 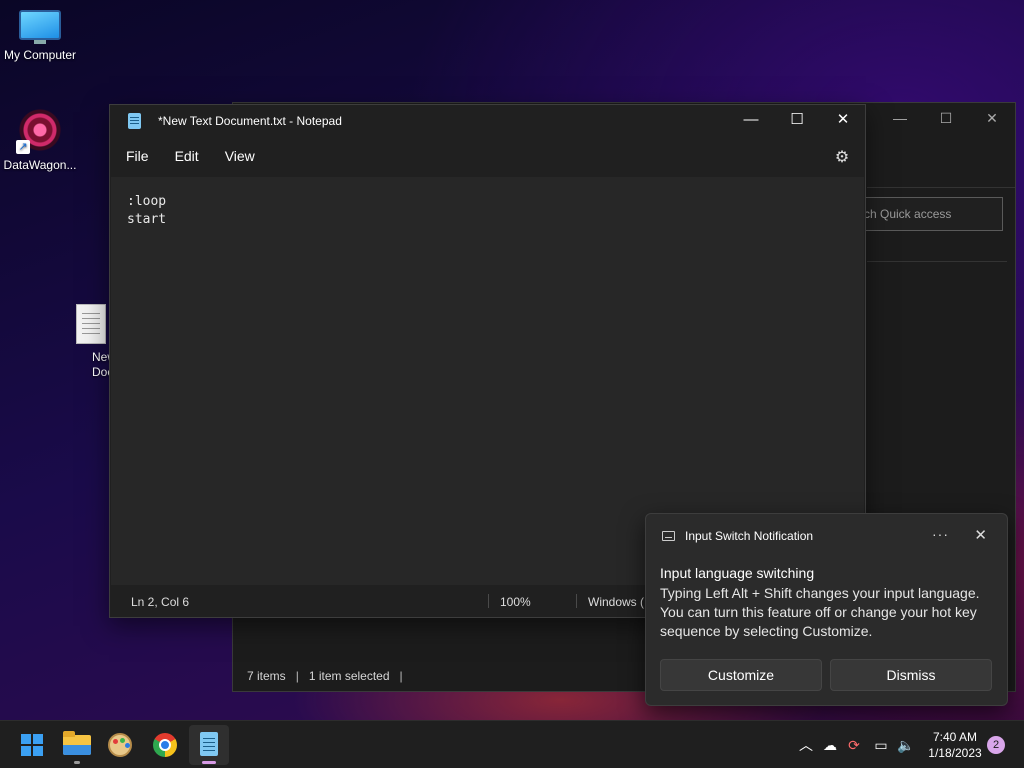 I want to click on keyboard-icon, so click(x=668, y=536).